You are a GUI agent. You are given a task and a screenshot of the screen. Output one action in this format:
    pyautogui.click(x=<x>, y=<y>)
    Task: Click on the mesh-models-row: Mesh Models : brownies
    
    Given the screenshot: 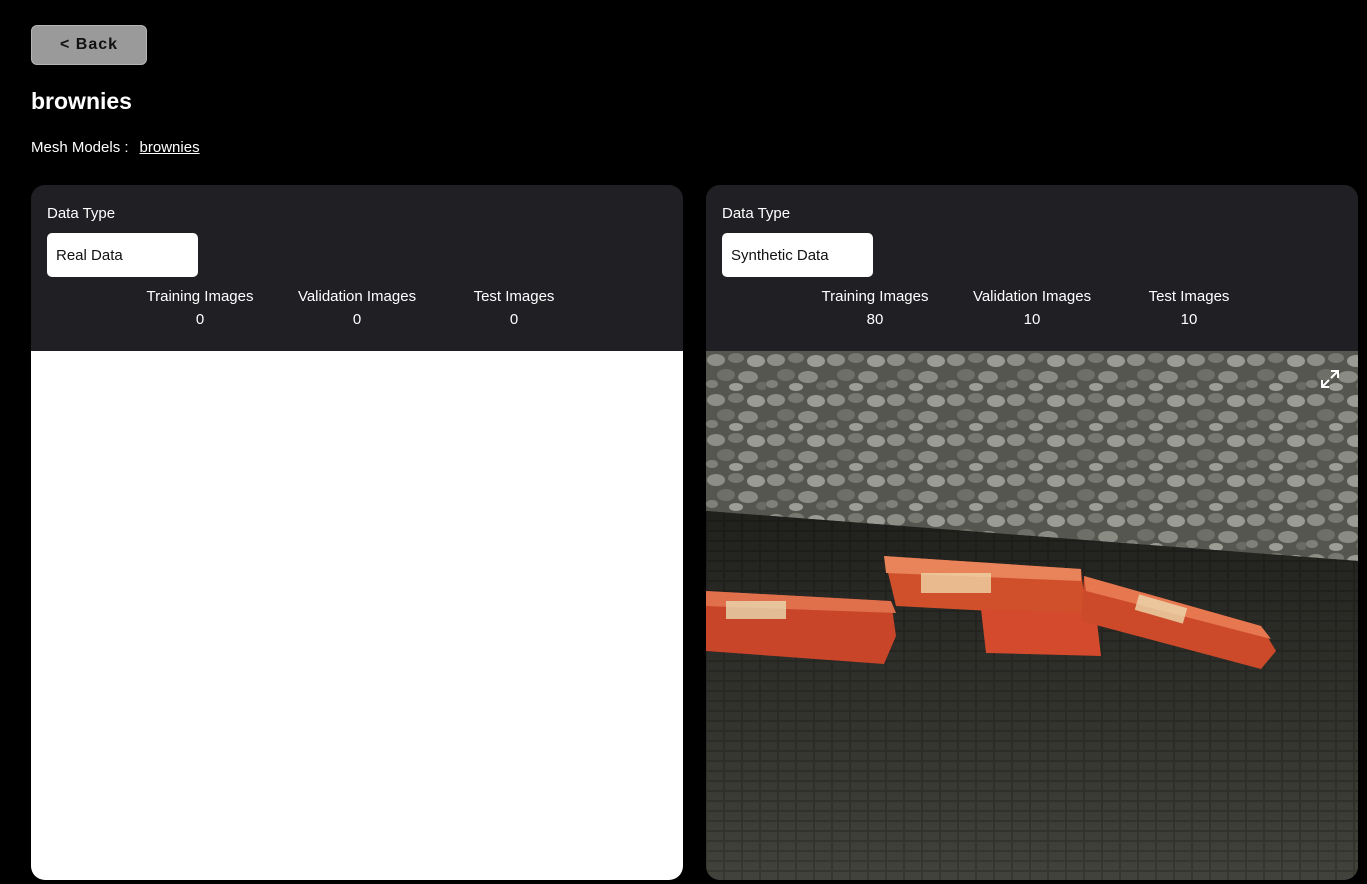 What is the action you would take?
    pyautogui.click(x=115, y=147)
    